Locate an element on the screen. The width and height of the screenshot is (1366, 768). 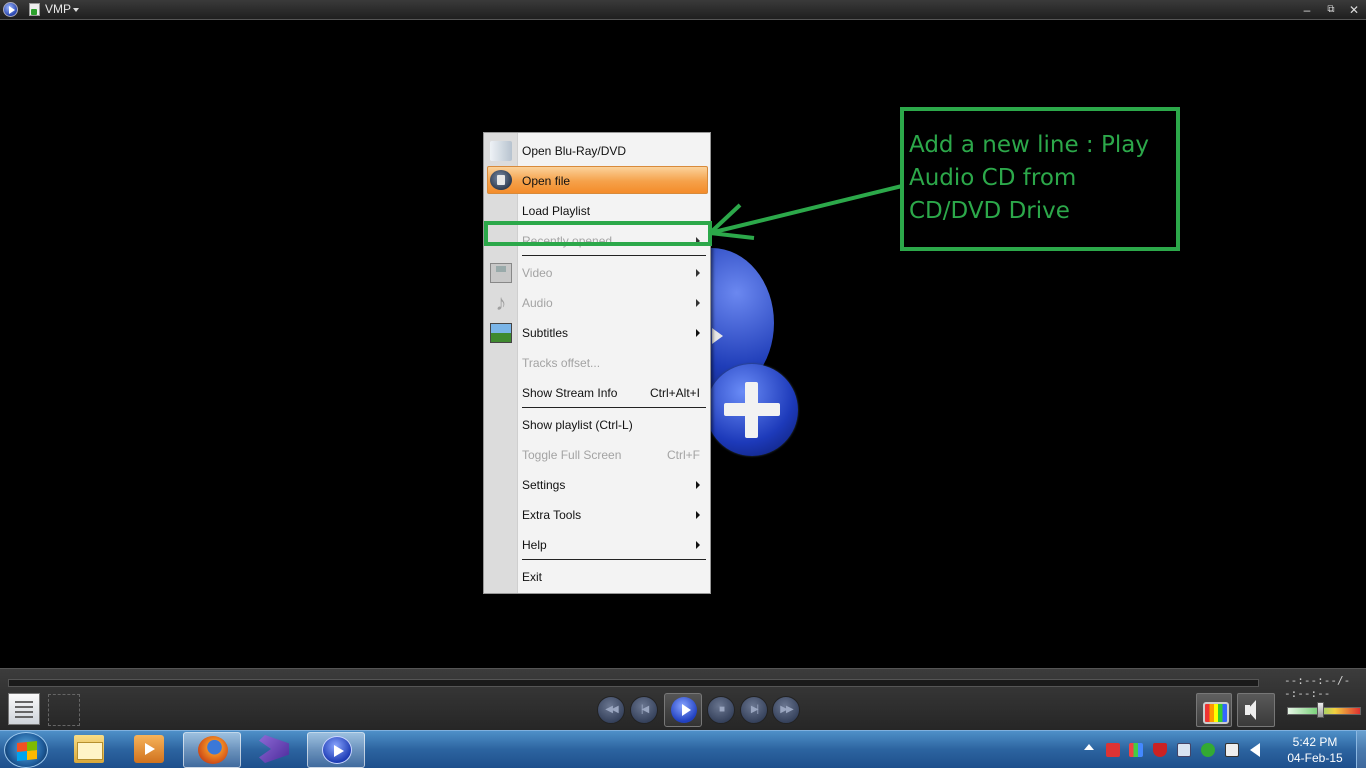
fast-forward-icon: ▶▶ is located at coordinates (786, 709).